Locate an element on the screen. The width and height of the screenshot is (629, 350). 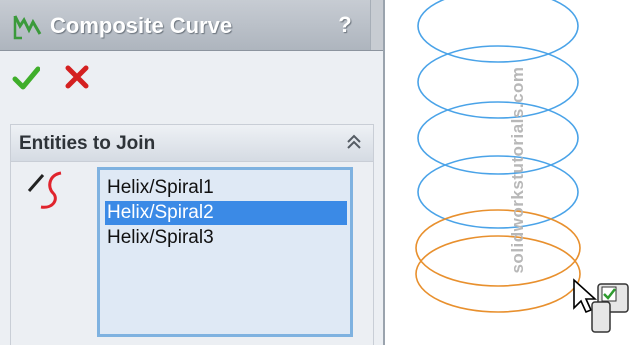
list-item: Helix/Spiral3 is located at coordinates (226, 238).